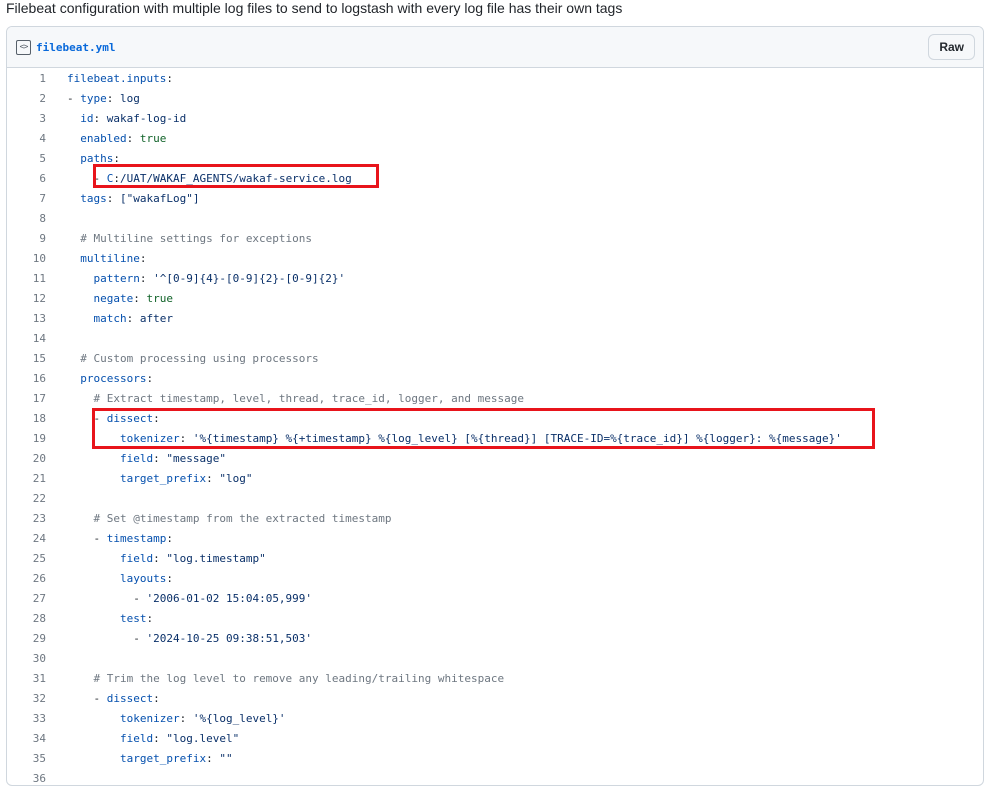 The height and width of the screenshot is (786, 1008). I want to click on line-number: 12, so click(26, 298).